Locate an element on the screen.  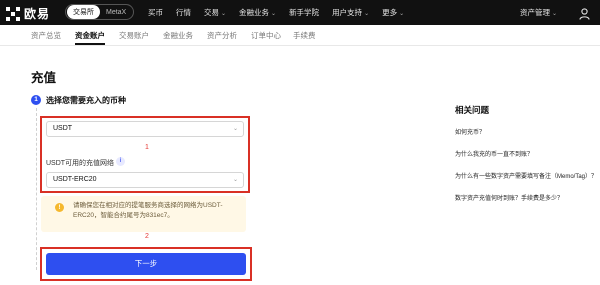
main-menu: 买币 行情 交易 ⌄ 金融业务 ⌄ 新手学院 用户支持 ⌄ 更多 ⌄ is located at coordinates (282, 12).